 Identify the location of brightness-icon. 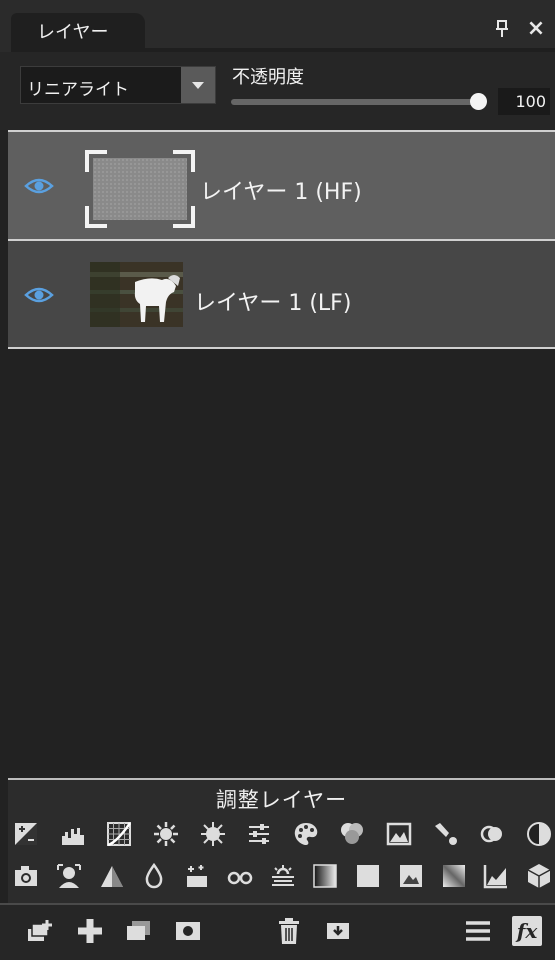
(166, 834).